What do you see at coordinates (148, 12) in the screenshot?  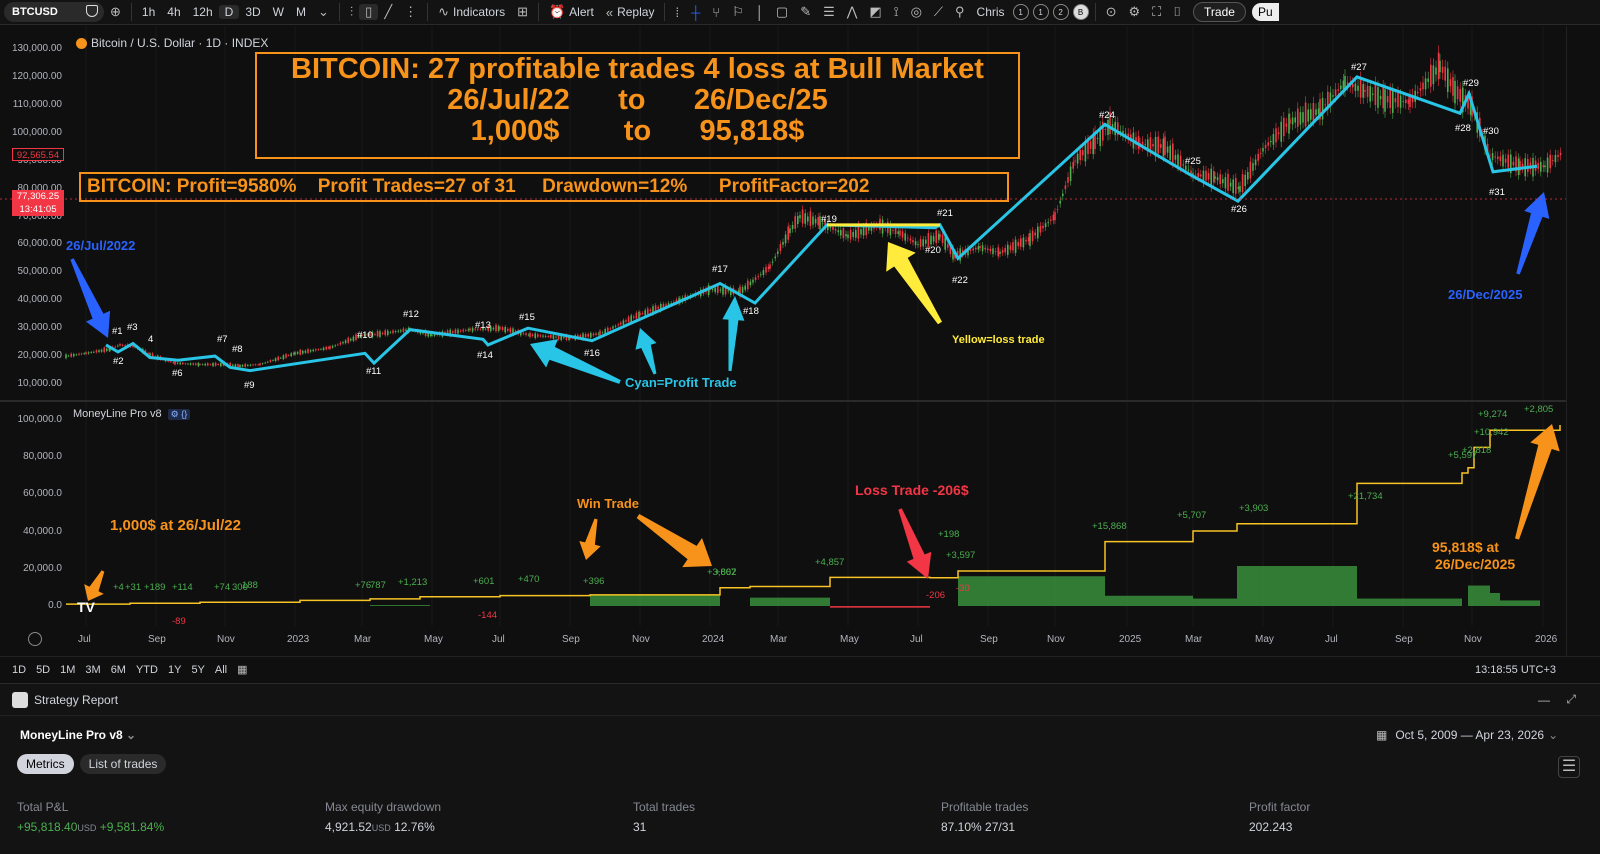 I see `interval-1h: 1h` at bounding box center [148, 12].